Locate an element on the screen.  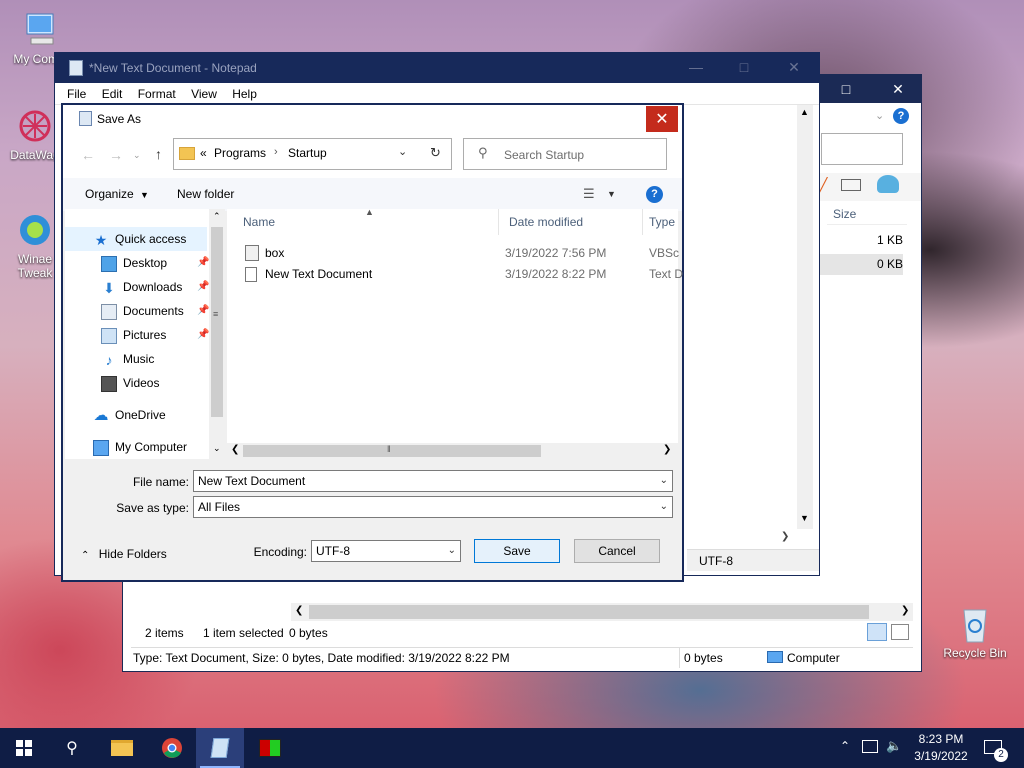
explorer-maximize-button: □ is located at coordinates (846, 89).